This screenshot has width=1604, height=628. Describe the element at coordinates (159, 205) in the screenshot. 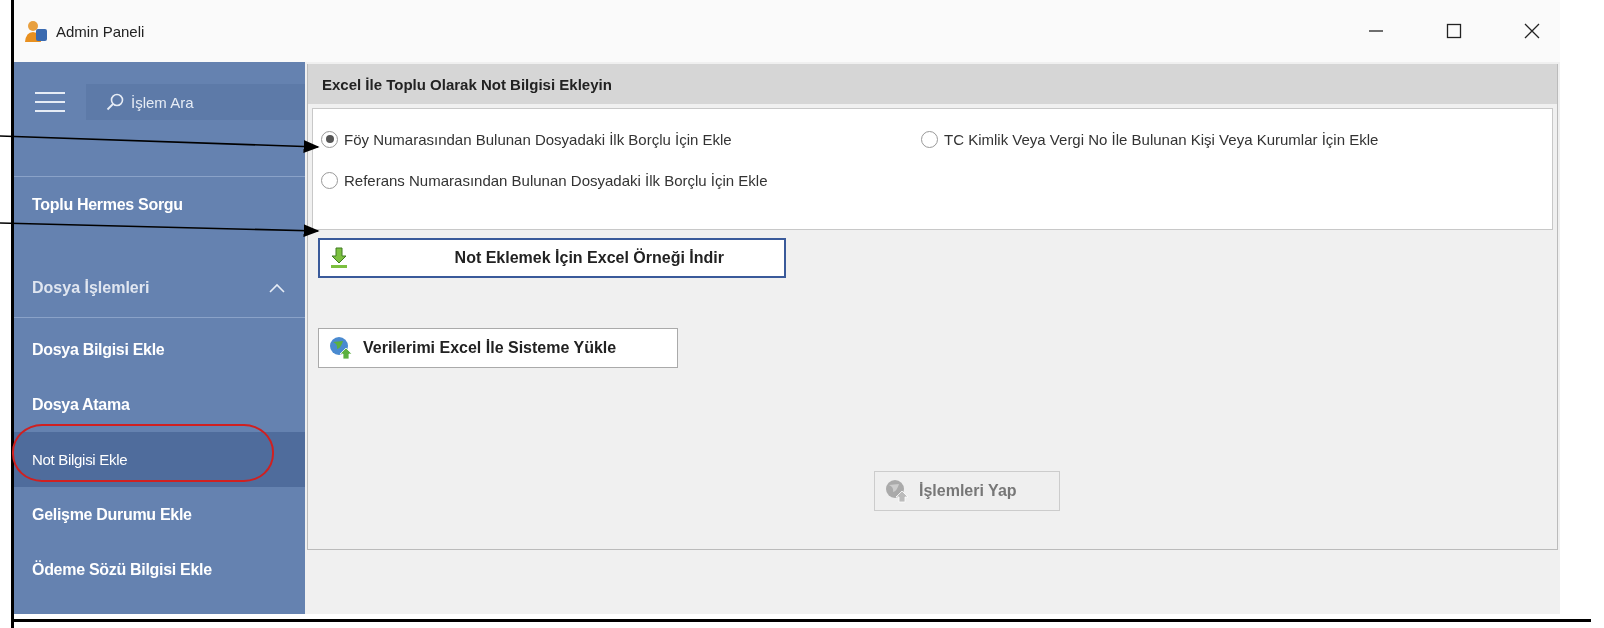

I see `sidebar-item: Toplu Hermes Sorgu` at that location.